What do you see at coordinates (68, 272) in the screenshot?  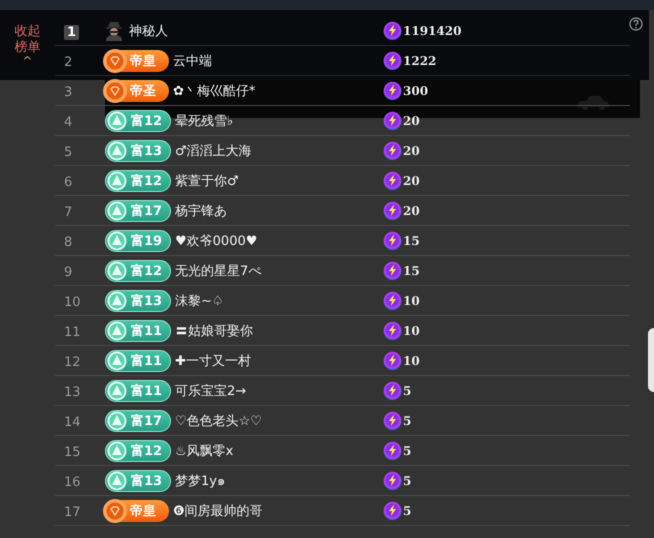 I see `rank-number: 9` at bounding box center [68, 272].